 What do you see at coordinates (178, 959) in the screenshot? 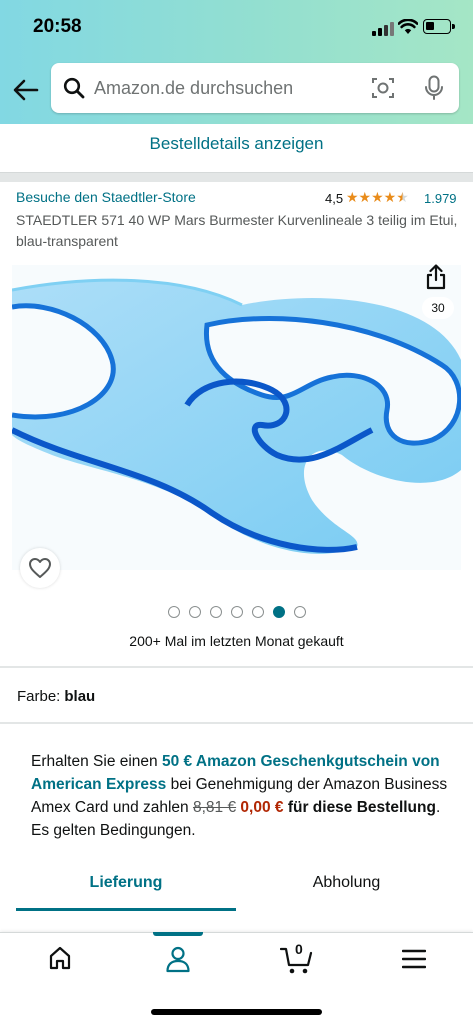
I see `account-icon` at bounding box center [178, 959].